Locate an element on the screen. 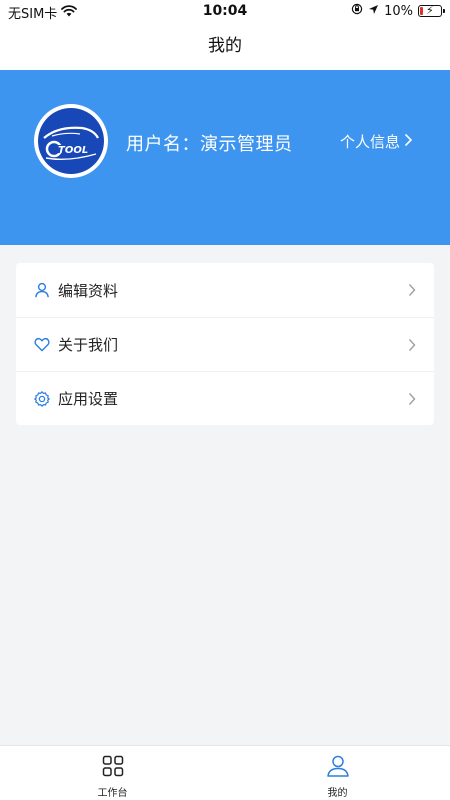 Image resolution: width=450 pixels, height=800 pixels. grid-icon is located at coordinates (113, 768).